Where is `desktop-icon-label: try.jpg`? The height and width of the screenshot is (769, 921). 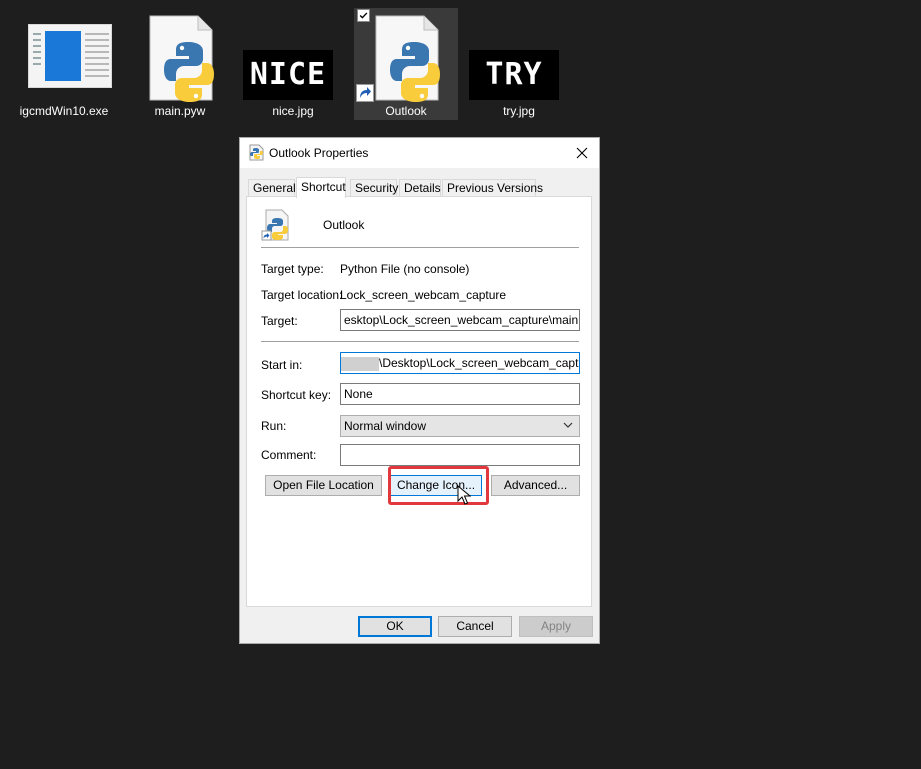 desktop-icon-label: try.jpg is located at coordinates (519, 111).